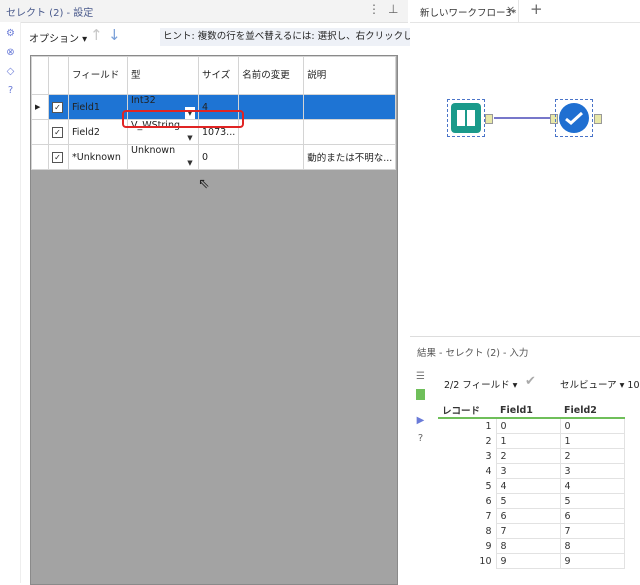 The height and width of the screenshot is (585, 640). I want to click on table-row: 544, so click(531, 486).